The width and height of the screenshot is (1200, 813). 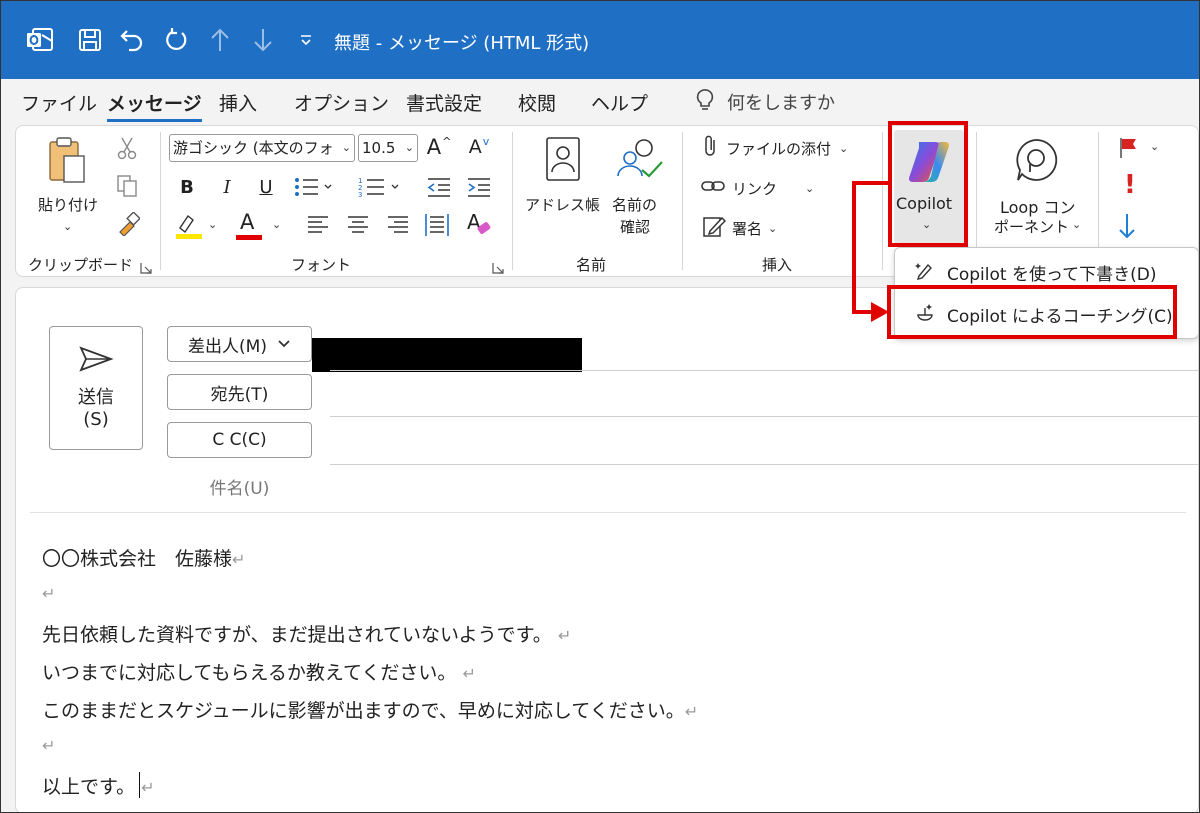 I want to click on insert-group-label: 挿入, so click(x=777, y=265).